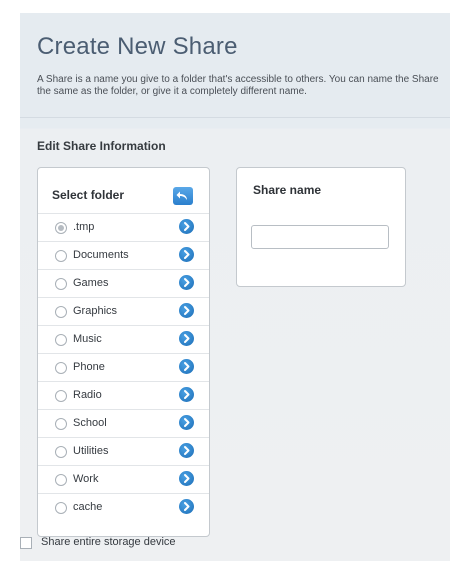  I want to click on select-folder-label: Select folder, so click(88, 195).